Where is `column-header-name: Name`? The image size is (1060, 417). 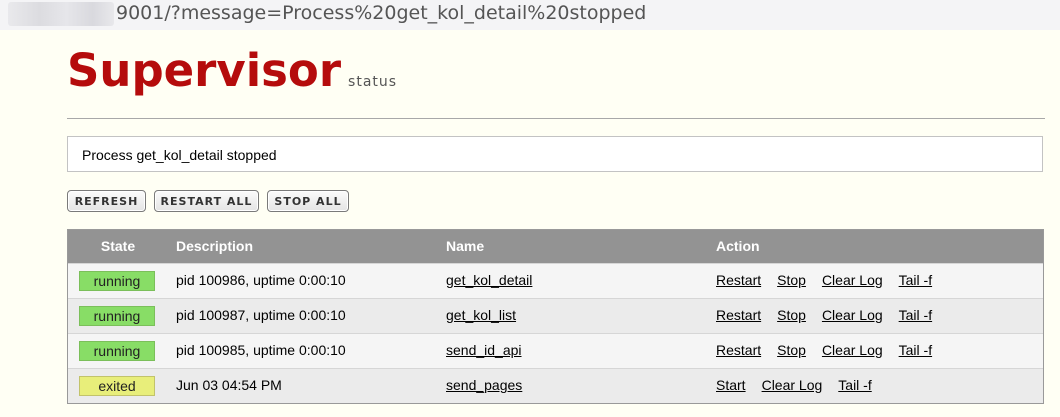 column-header-name: Name is located at coordinates (465, 246).